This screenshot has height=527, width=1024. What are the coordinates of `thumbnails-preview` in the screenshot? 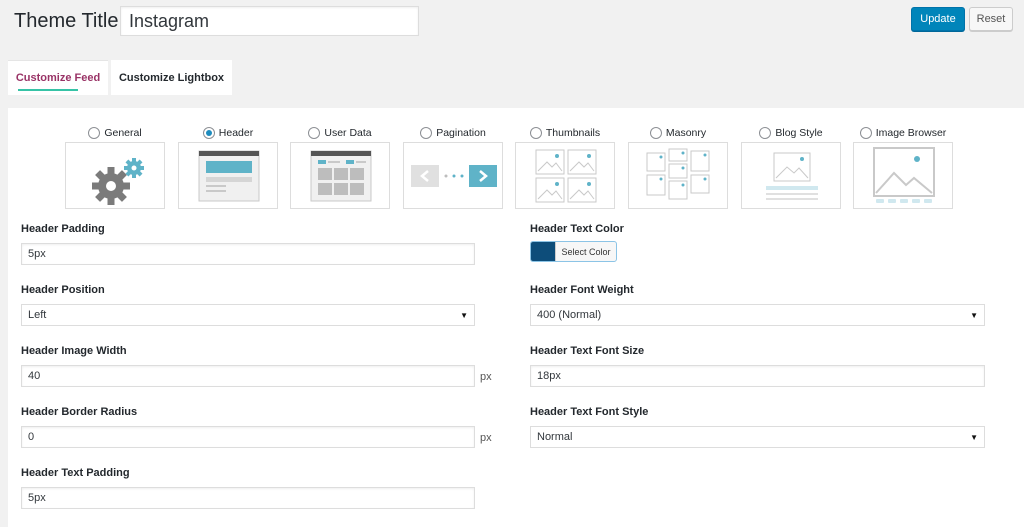 It's located at (565, 175).